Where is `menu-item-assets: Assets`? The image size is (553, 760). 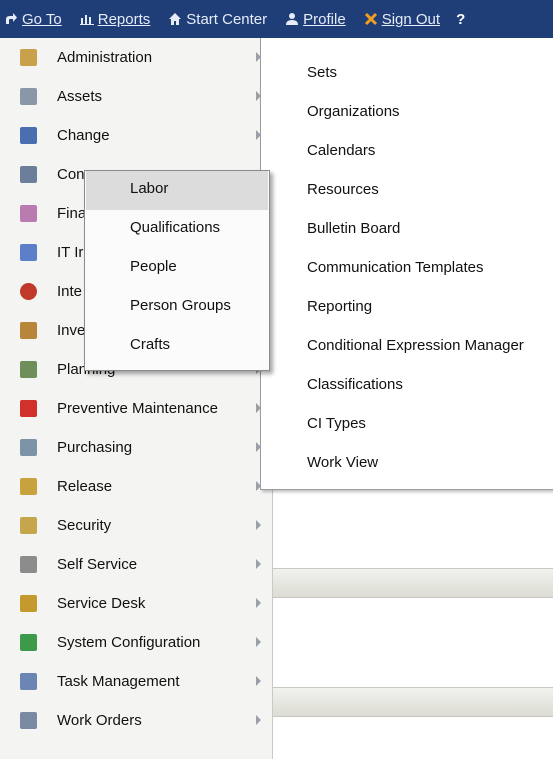
menu-item-assets: Assets is located at coordinates (136, 96).